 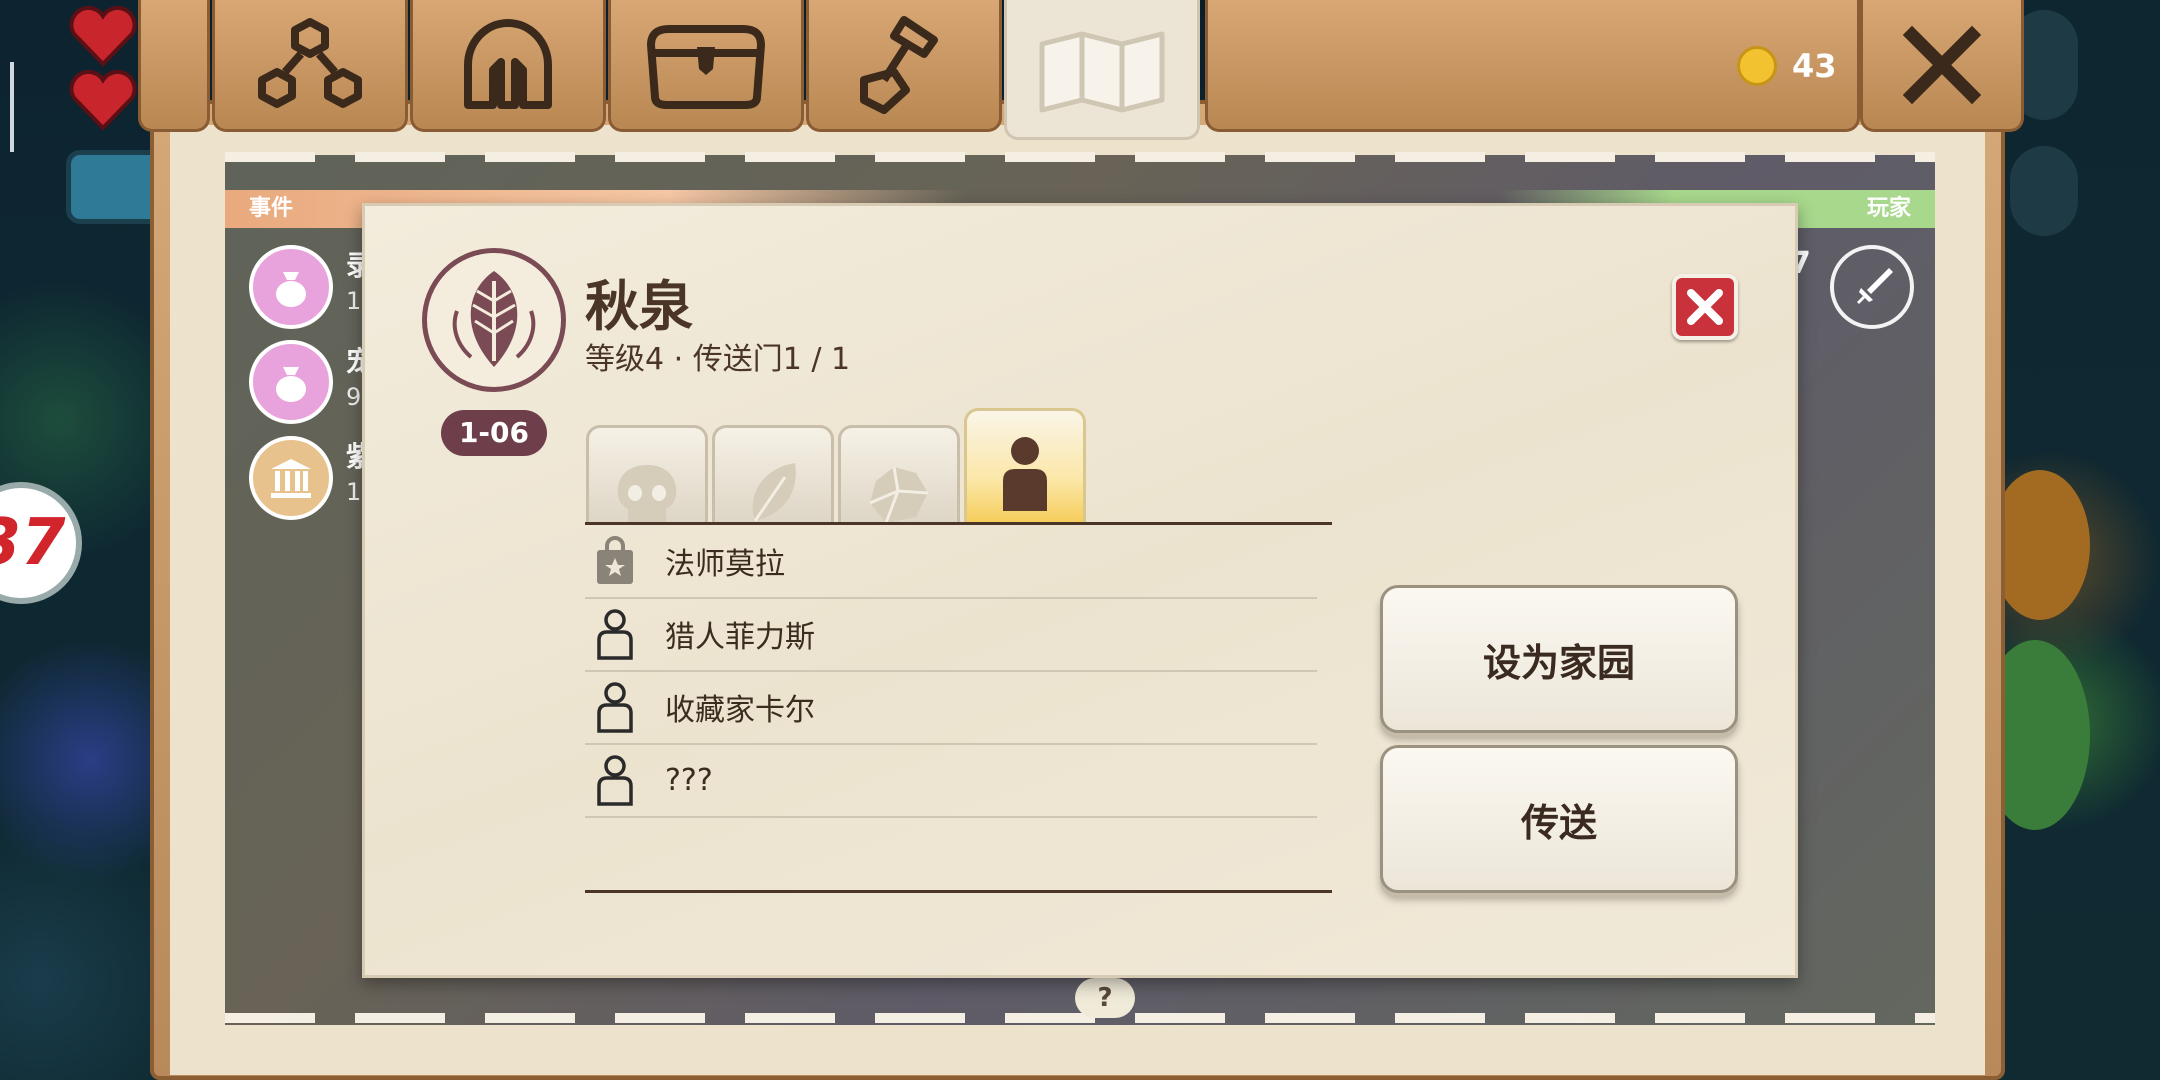 I want to click on tab-crafting, so click(x=904, y=66).